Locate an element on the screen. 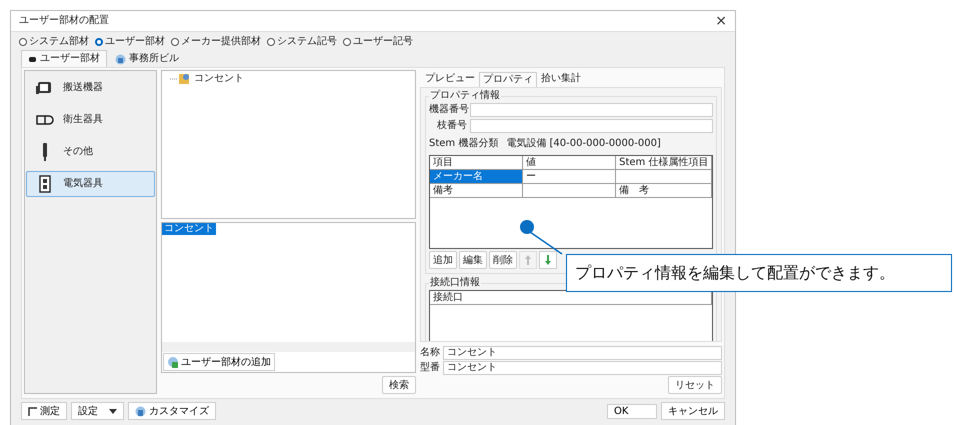 The width and height of the screenshot is (954, 425). table-button: 削除 is located at coordinates (503, 260).